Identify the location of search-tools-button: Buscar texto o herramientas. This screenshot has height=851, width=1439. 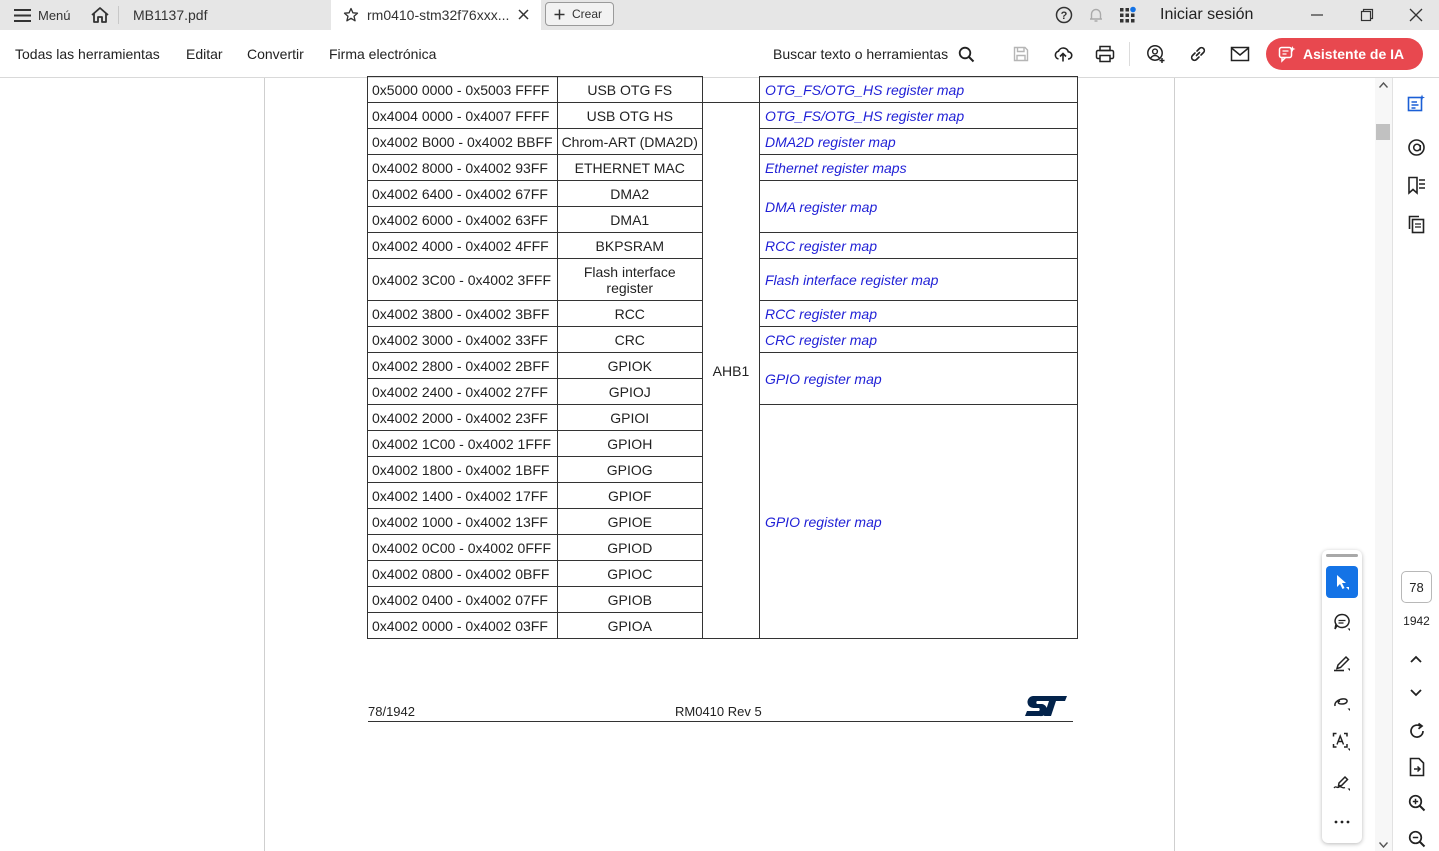
(874, 54).